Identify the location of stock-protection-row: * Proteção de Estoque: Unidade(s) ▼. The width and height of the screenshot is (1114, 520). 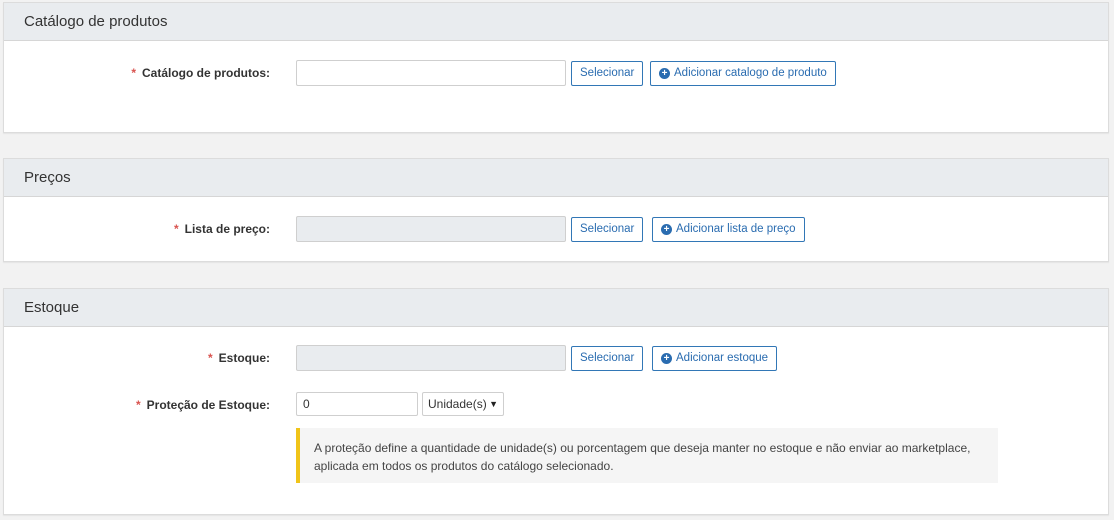
(556, 405).